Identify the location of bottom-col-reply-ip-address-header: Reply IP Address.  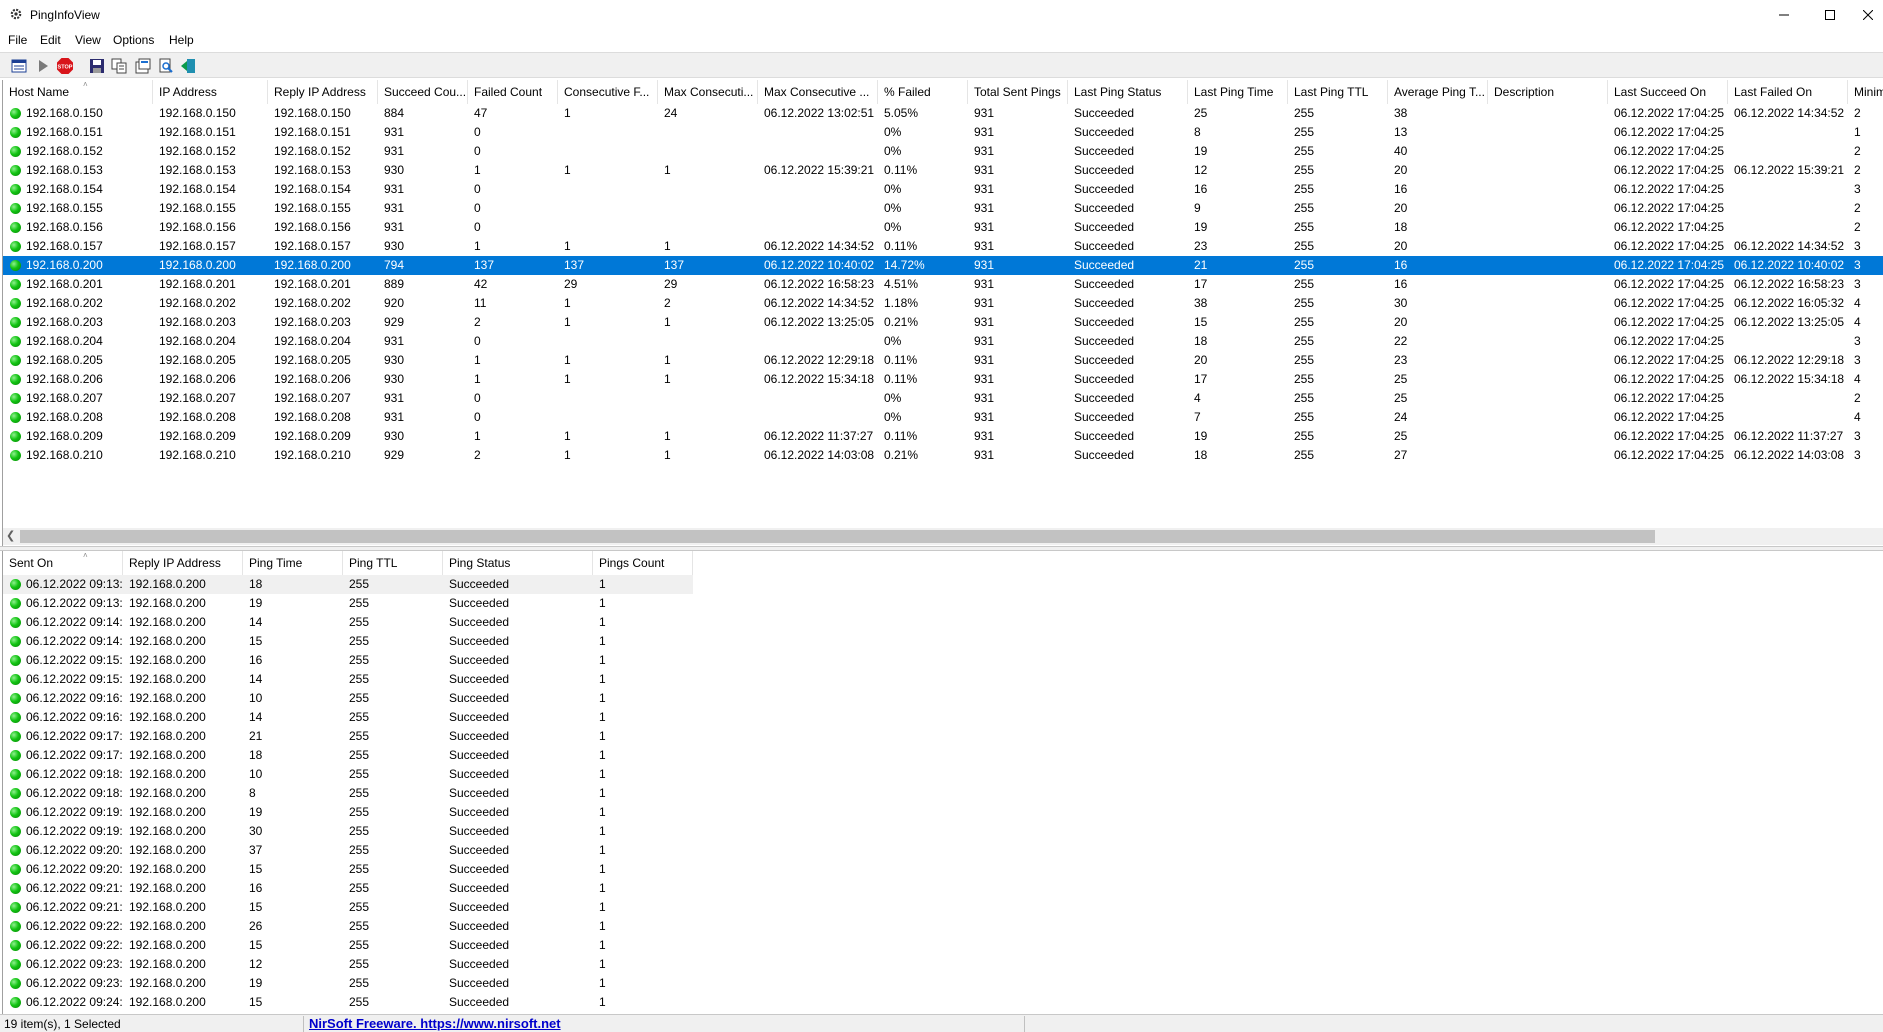
(183, 563).